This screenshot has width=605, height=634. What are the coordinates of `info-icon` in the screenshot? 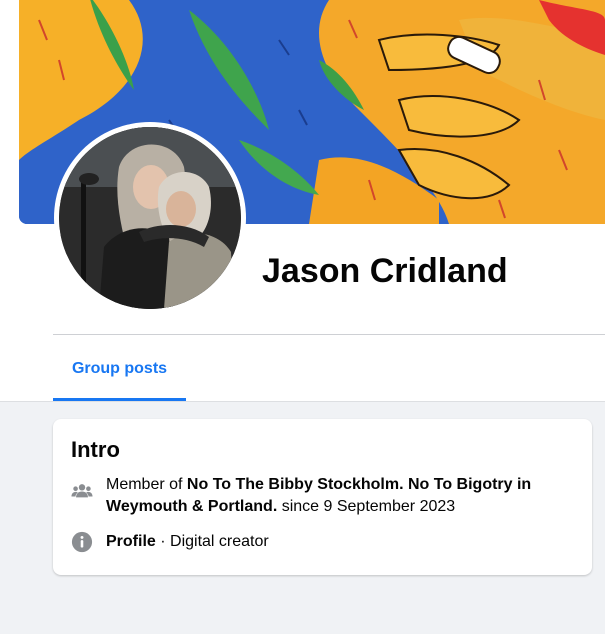 It's located at (82, 542).